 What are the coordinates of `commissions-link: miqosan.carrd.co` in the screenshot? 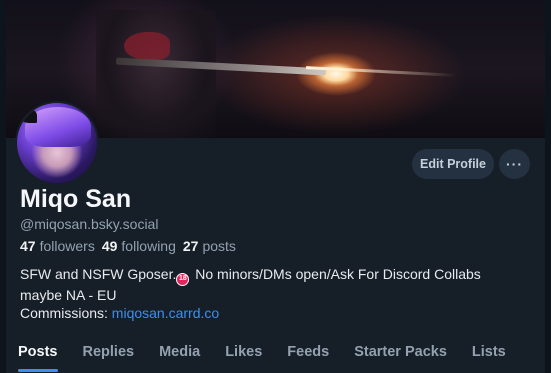 It's located at (165, 313).